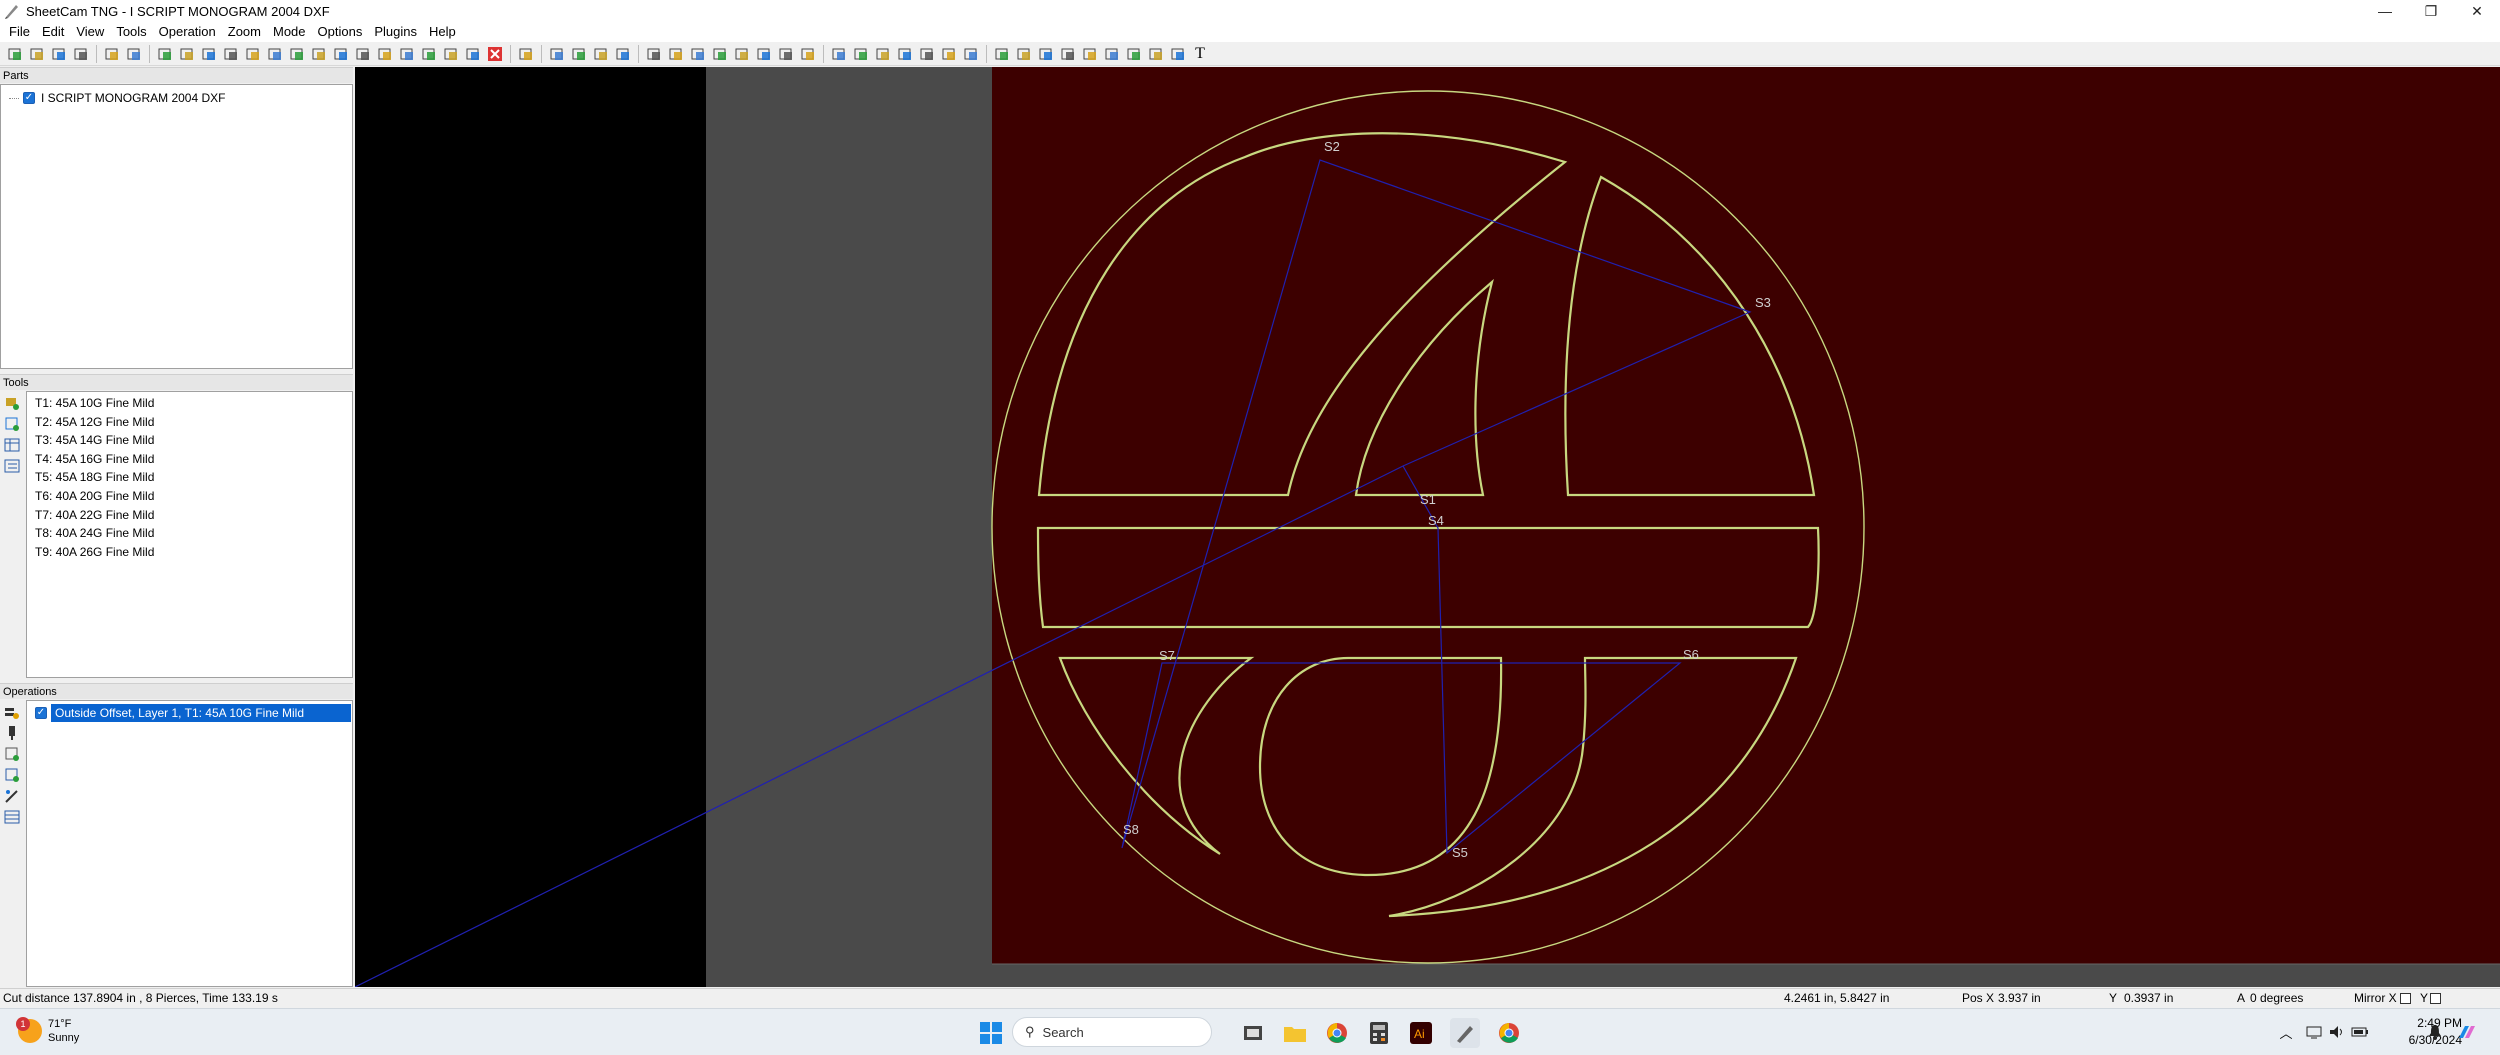 Image resolution: width=2500 pixels, height=1055 pixels. What do you see at coordinates (861, 54) in the screenshot?
I see `zoom-out-icon` at bounding box center [861, 54].